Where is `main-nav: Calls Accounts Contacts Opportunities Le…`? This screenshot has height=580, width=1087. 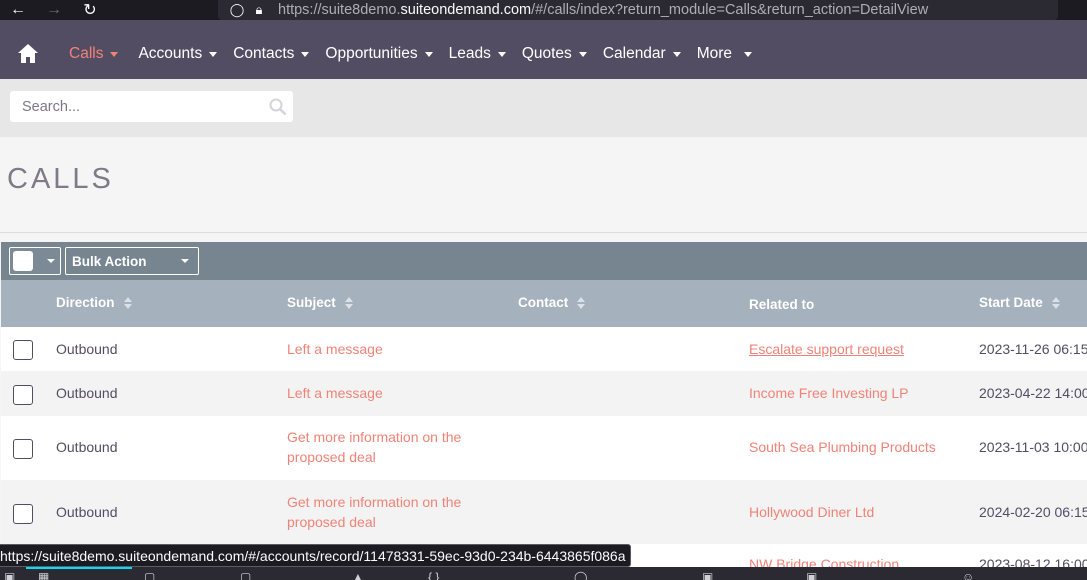 main-nav: Calls Accounts Contacts Opportunities Le… is located at coordinates (543, 53).